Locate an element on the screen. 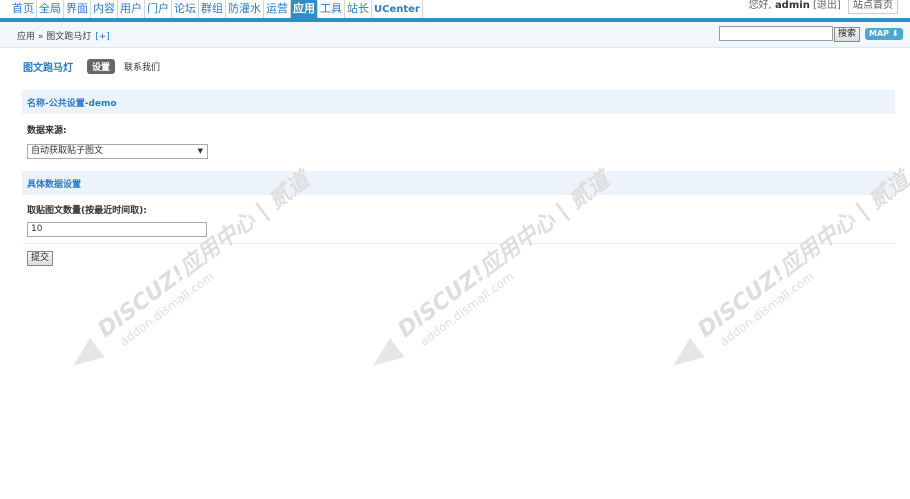  user-area: 您好, admin [退出] 站点首页 is located at coordinates (823, 7).